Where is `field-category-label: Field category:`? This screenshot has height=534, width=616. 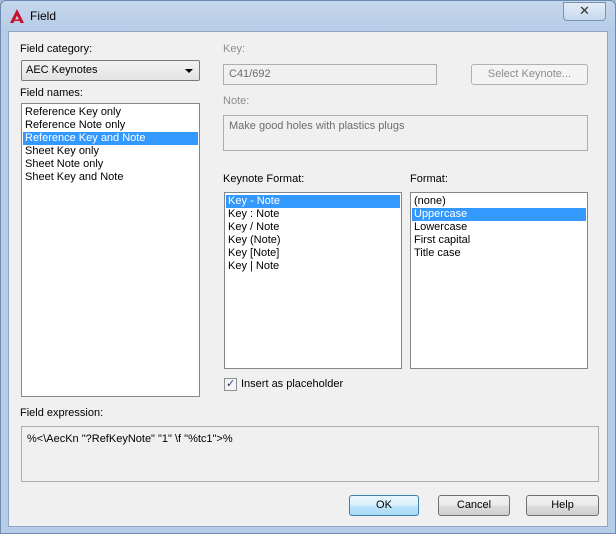 field-category-label: Field category: is located at coordinates (56, 49).